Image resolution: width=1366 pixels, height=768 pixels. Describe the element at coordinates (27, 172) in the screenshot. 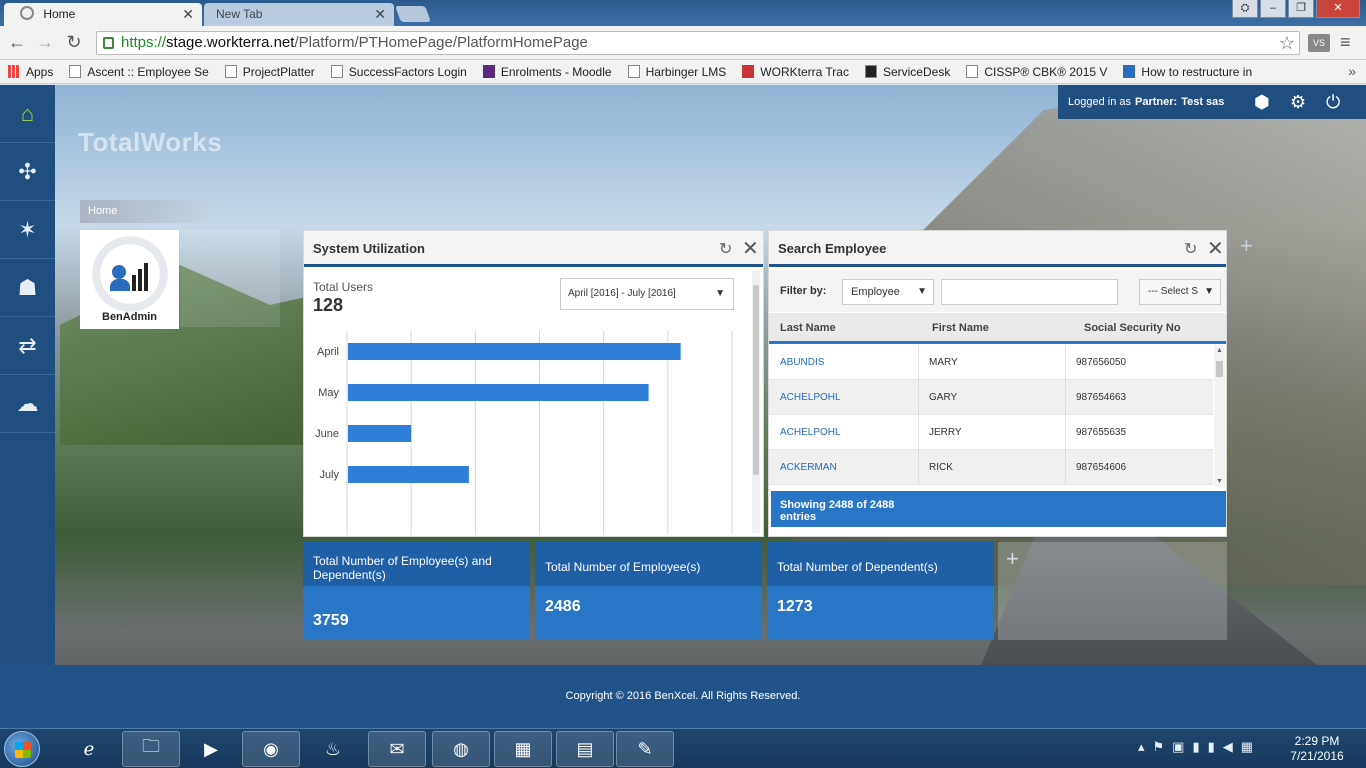

I see `sidebar-puzzle-icon: ✣` at that location.